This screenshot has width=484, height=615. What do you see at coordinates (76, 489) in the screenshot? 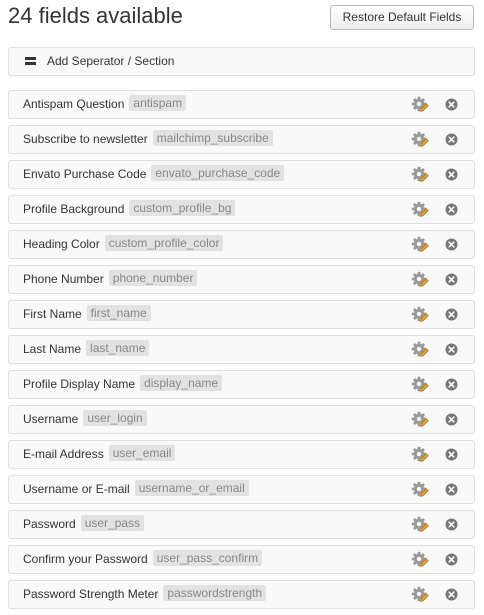
I see `field-label: Username or E-mail` at bounding box center [76, 489].